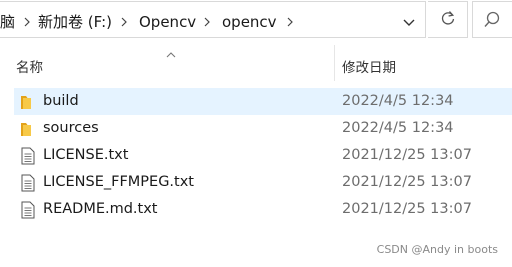 This screenshot has height=267, width=512. Describe the element at coordinates (167, 22) in the screenshot. I see `breadcrumb-opencv-parent: Opencv` at that location.